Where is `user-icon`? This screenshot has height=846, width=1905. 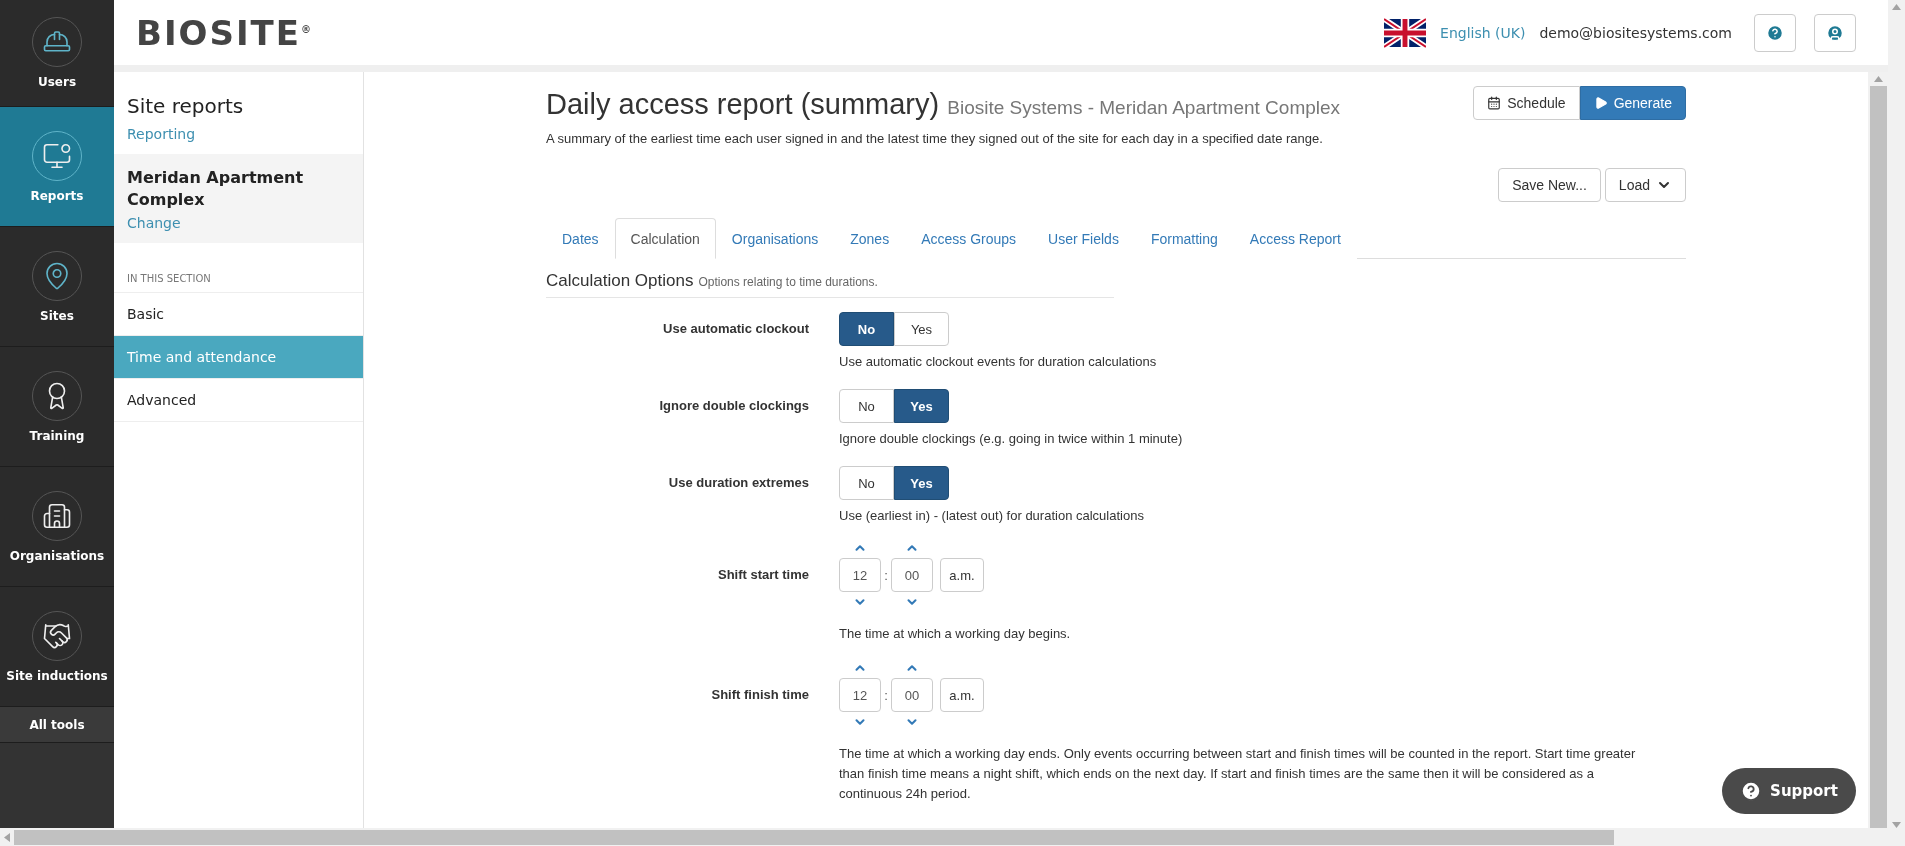 user-icon is located at coordinates (1835, 32).